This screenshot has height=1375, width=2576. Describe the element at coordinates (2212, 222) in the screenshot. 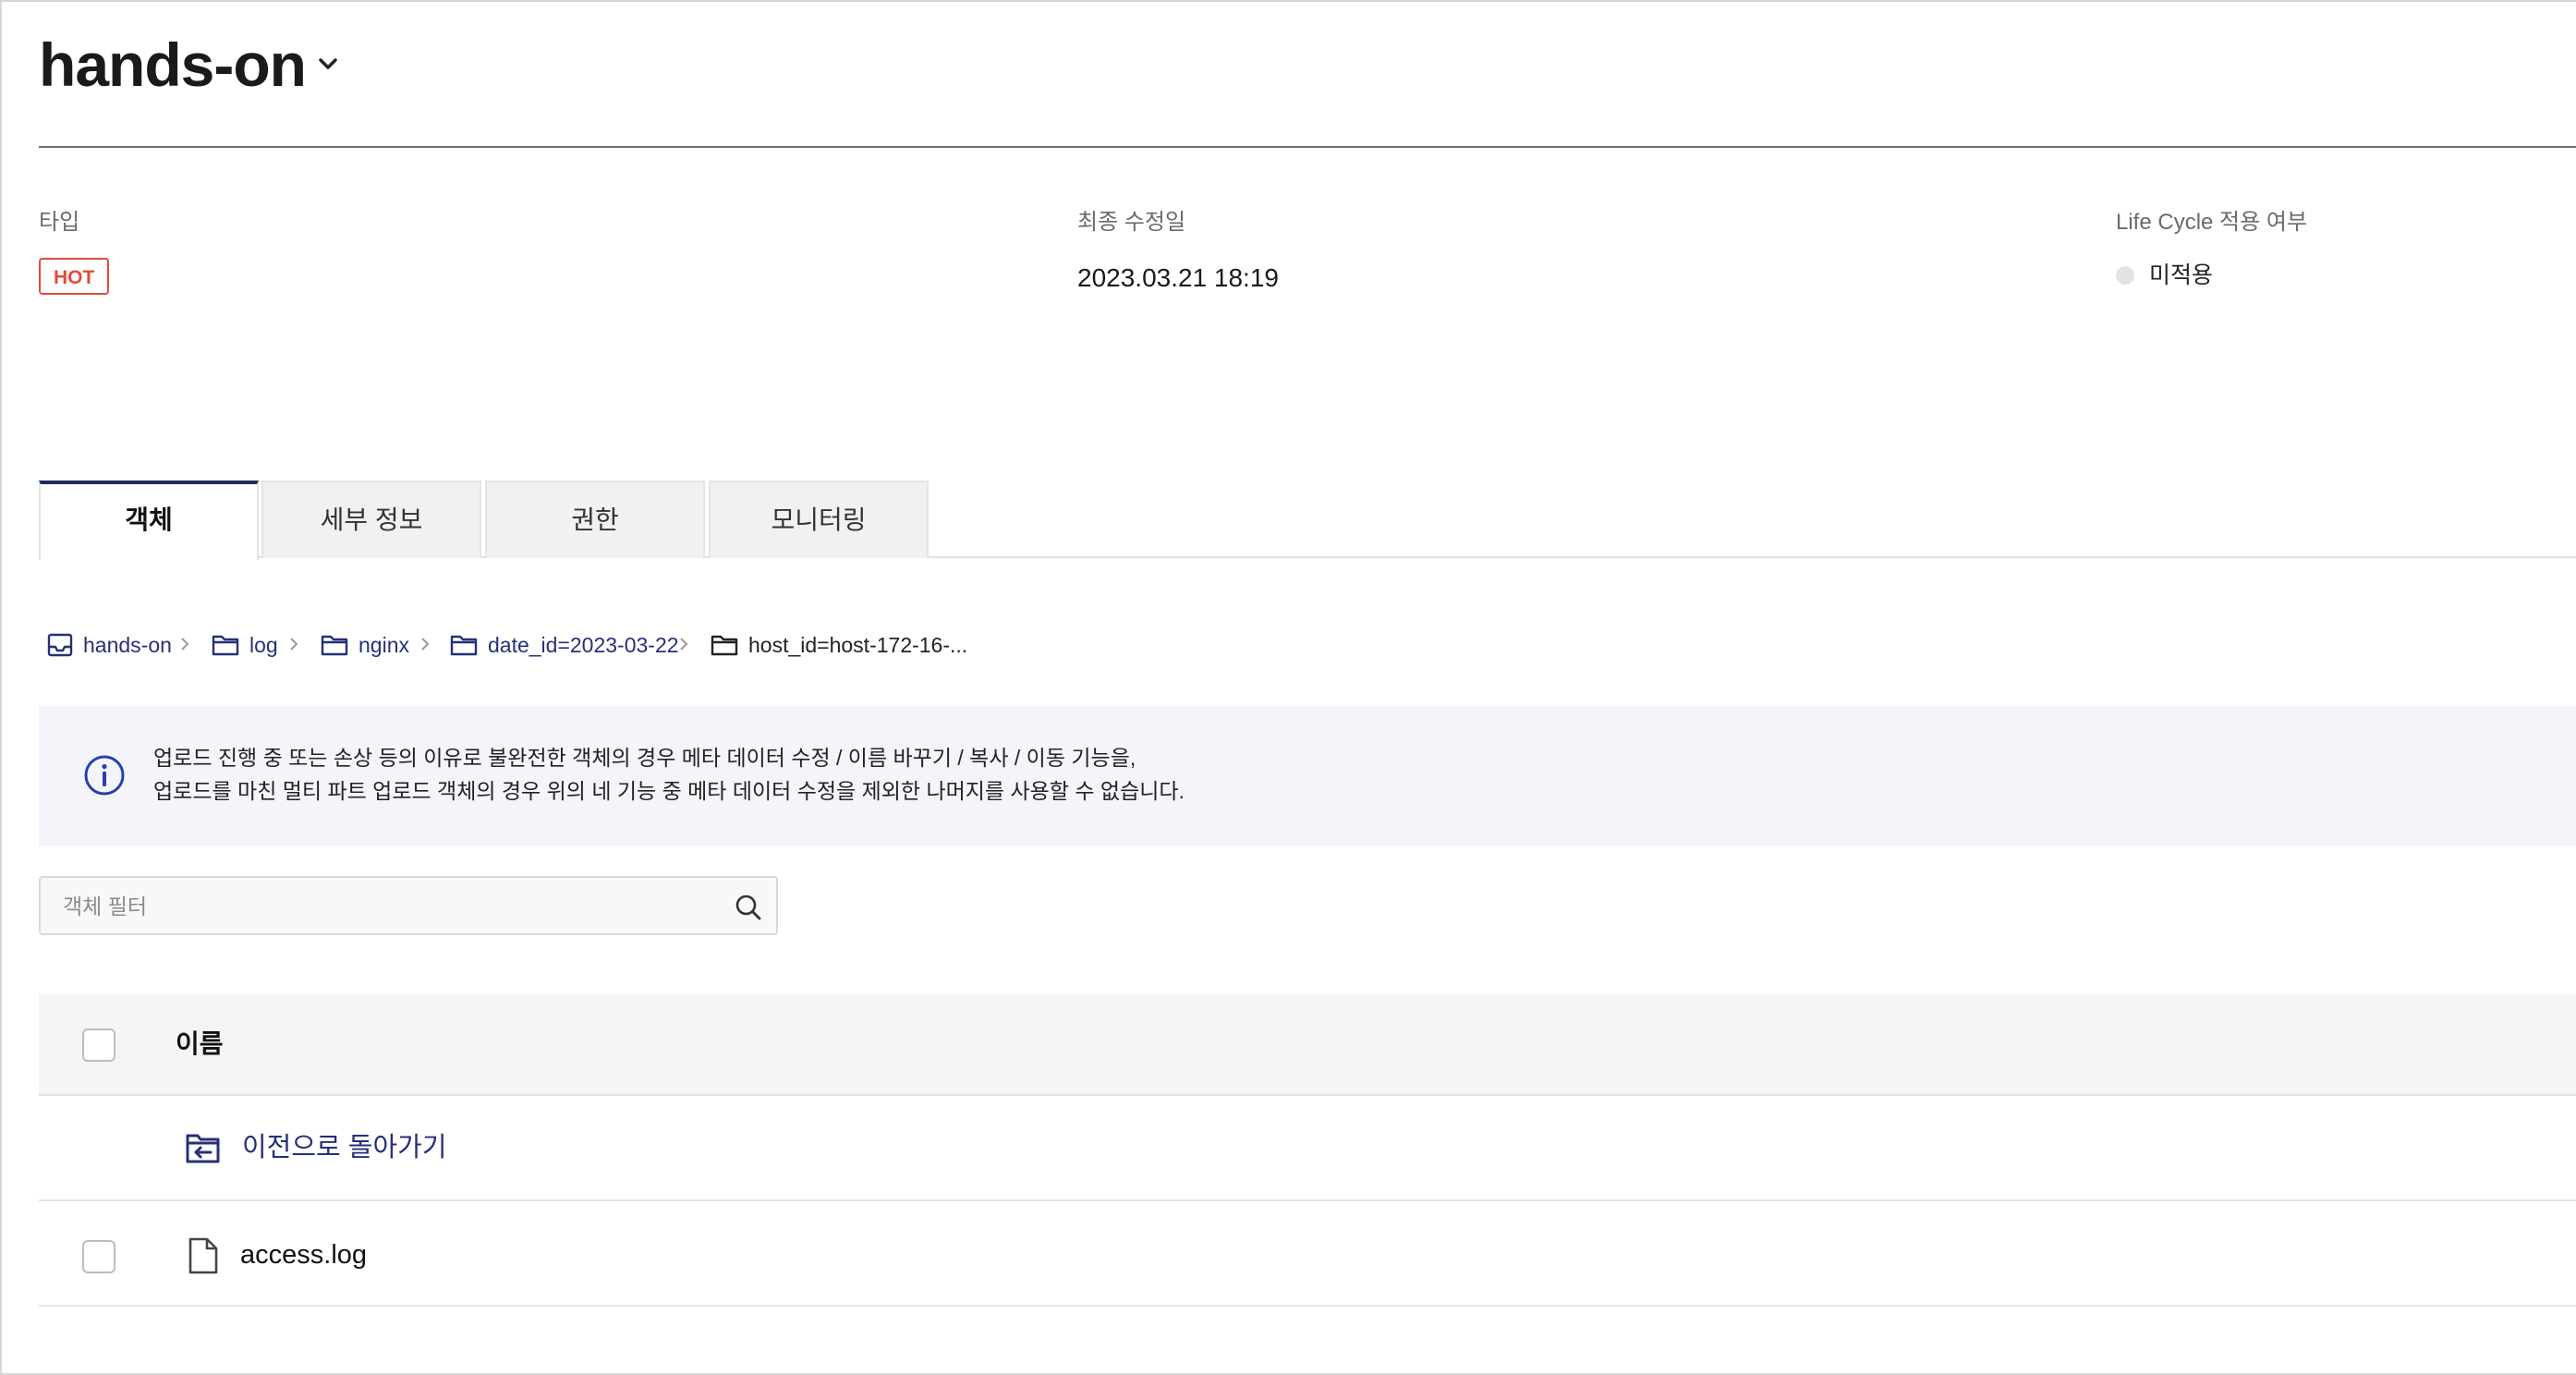

I see `lifecycle-label: Life Cycle 적용 여부` at that location.